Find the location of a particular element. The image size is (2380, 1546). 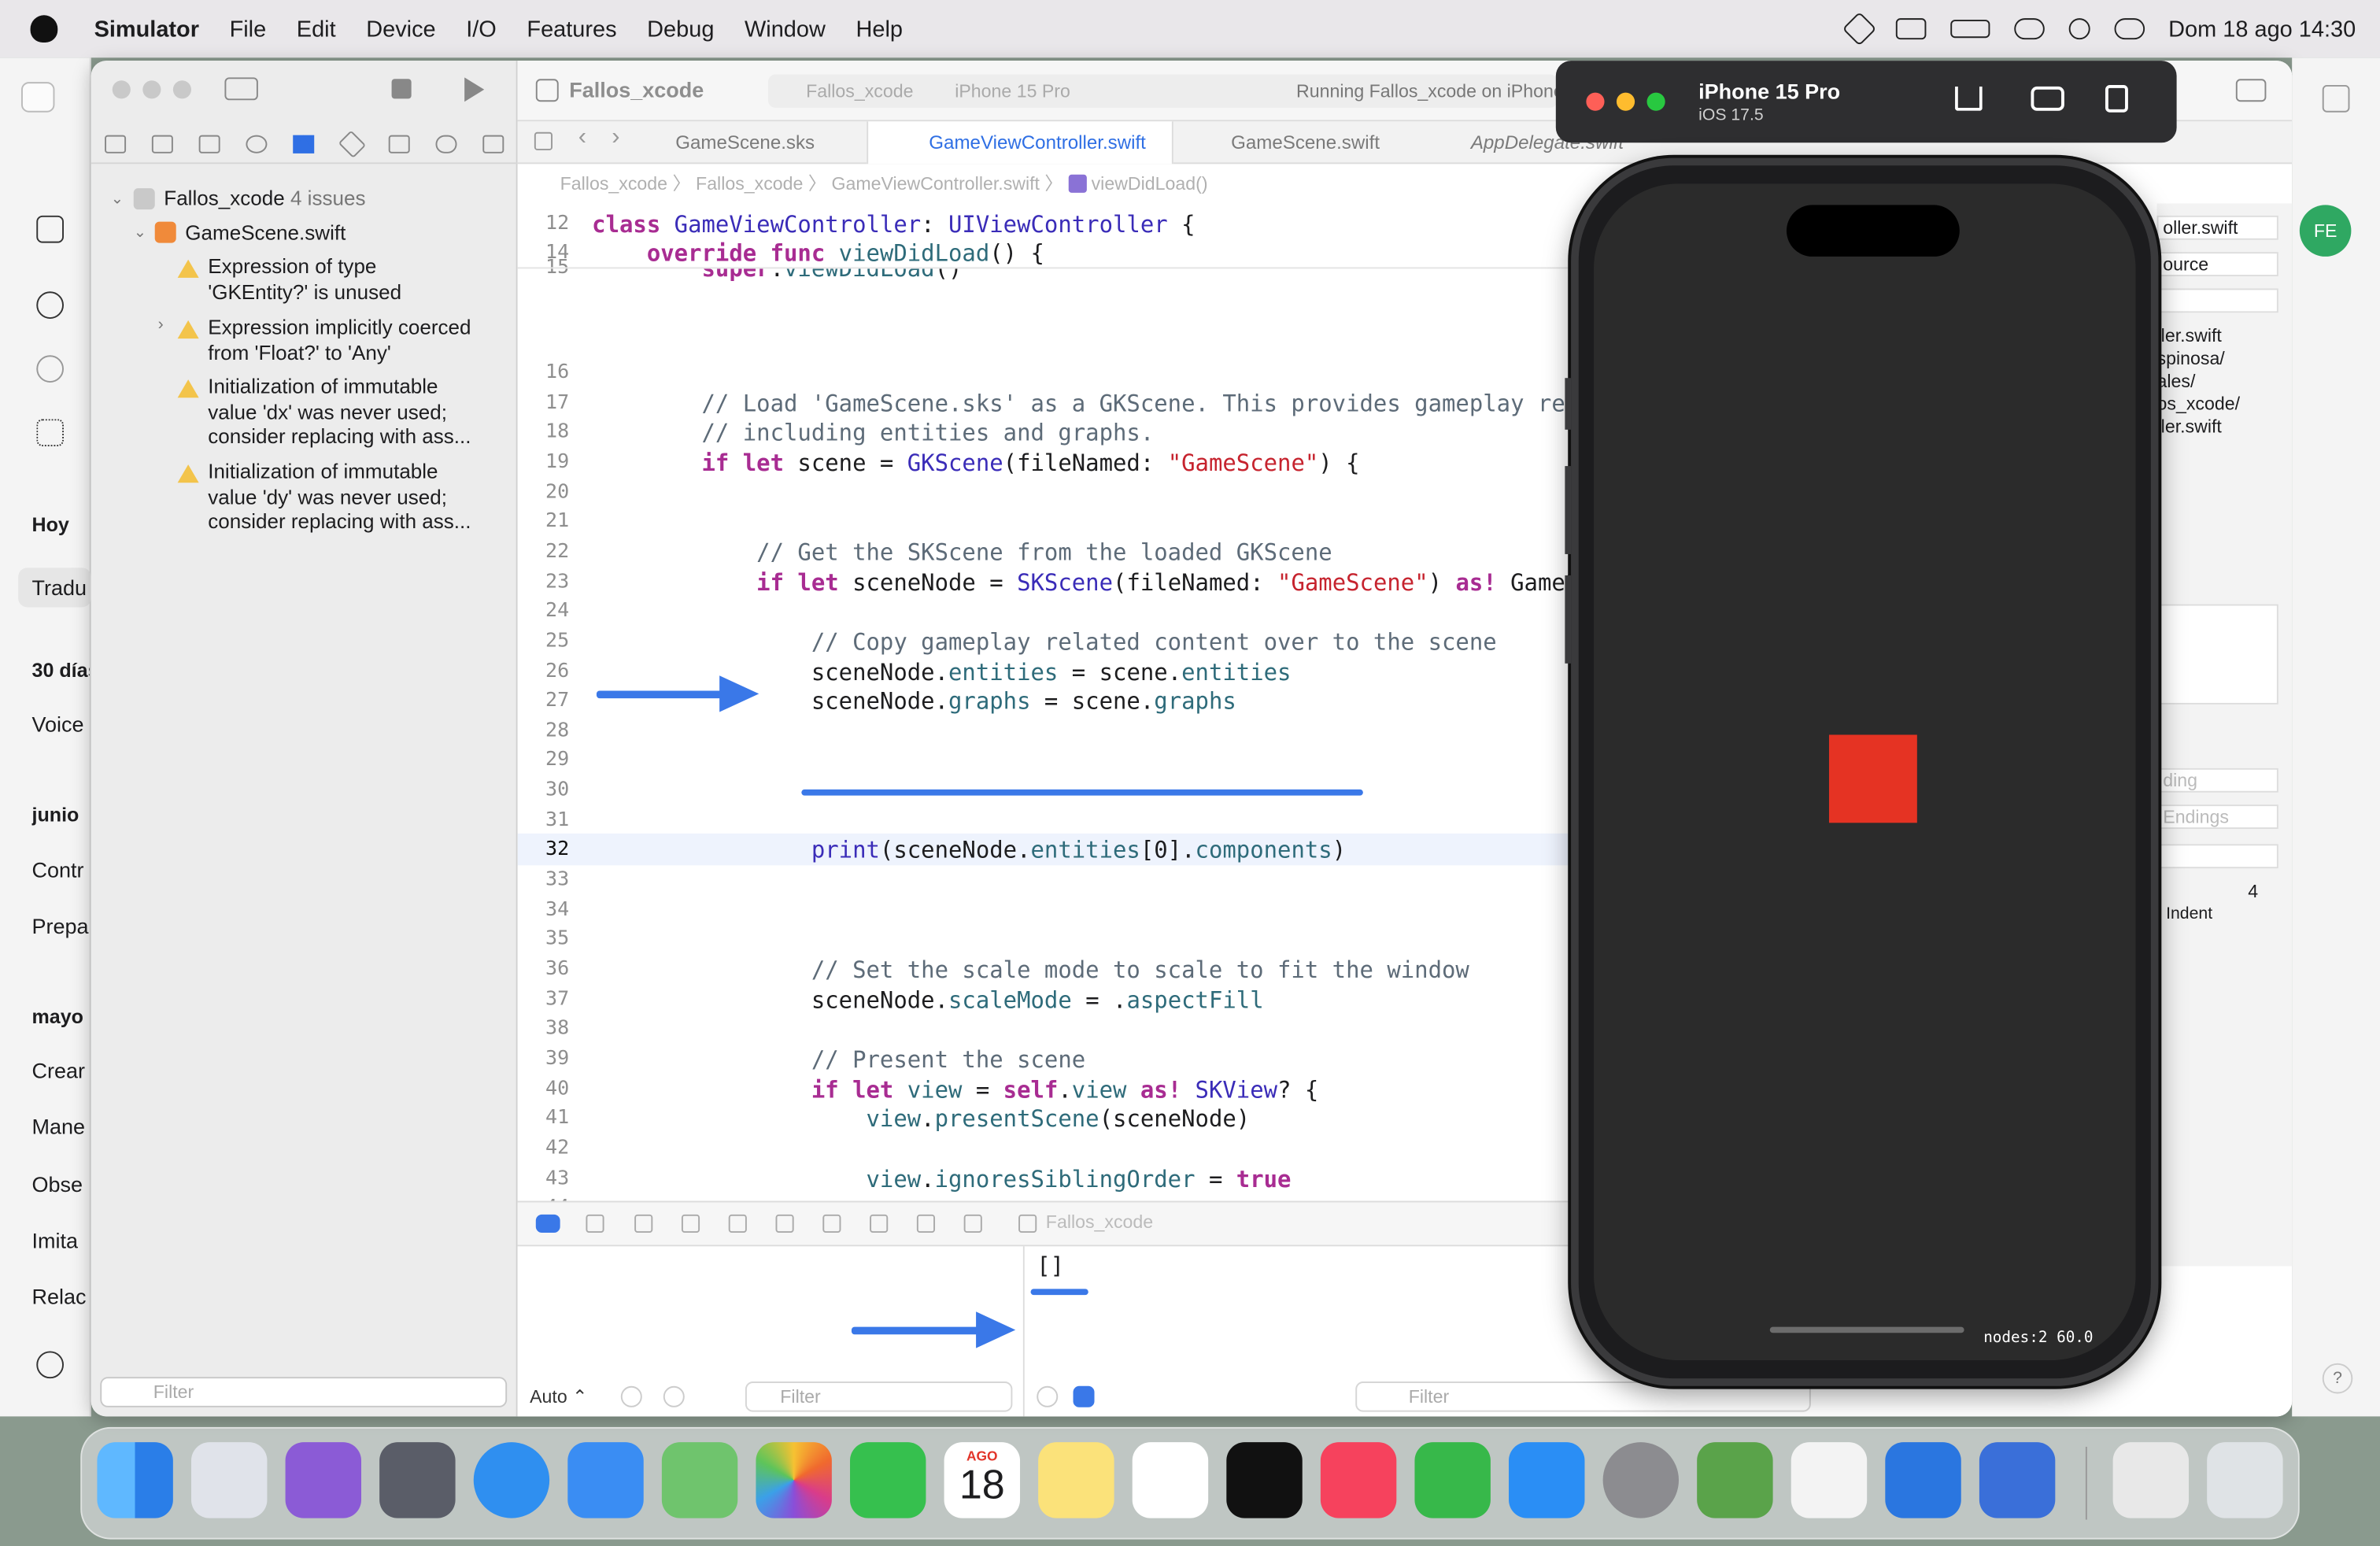

sim-close-button is located at coordinates (1595, 101).